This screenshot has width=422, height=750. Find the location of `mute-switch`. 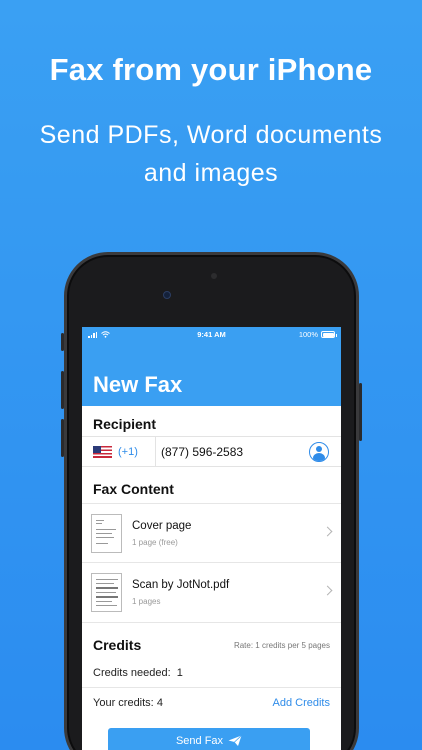

mute-switch is located at coordinates (62, 342).